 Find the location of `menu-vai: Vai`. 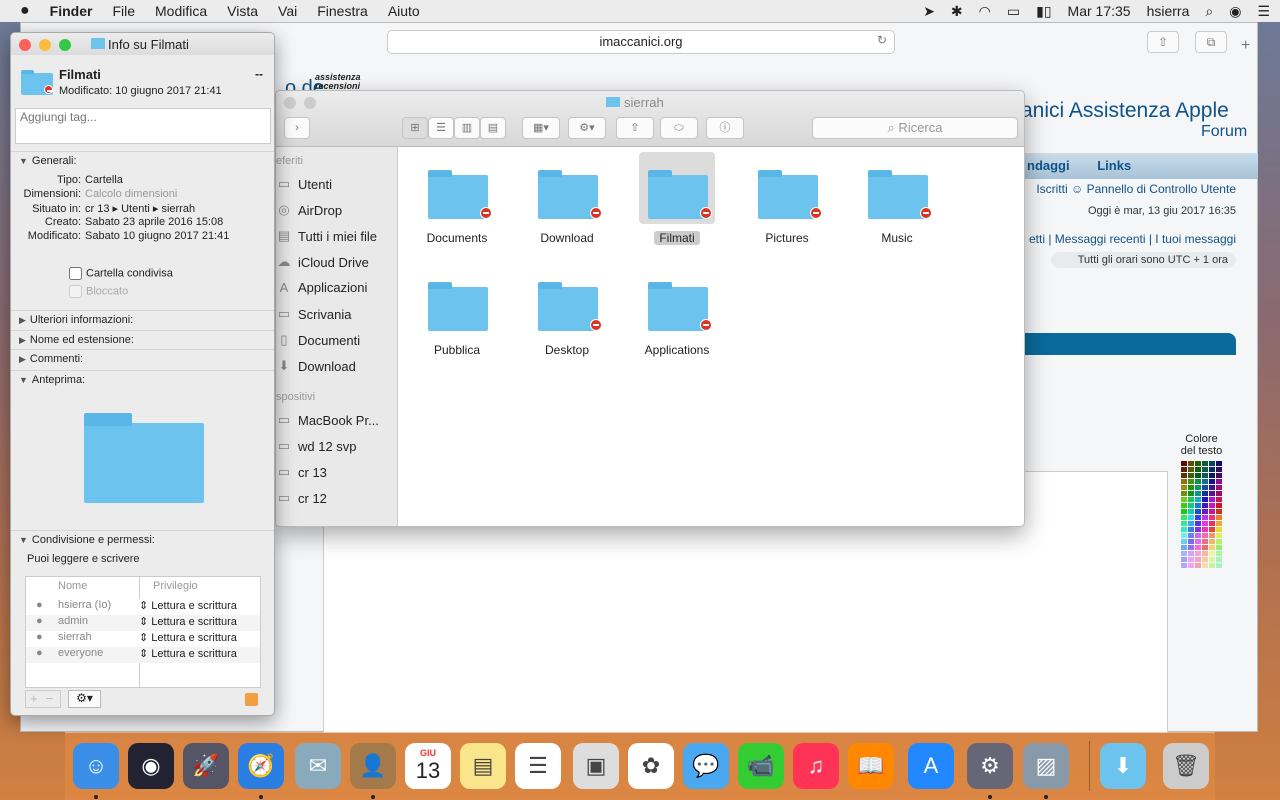

menu-vai: Vai is located at coordinates (287, 11).